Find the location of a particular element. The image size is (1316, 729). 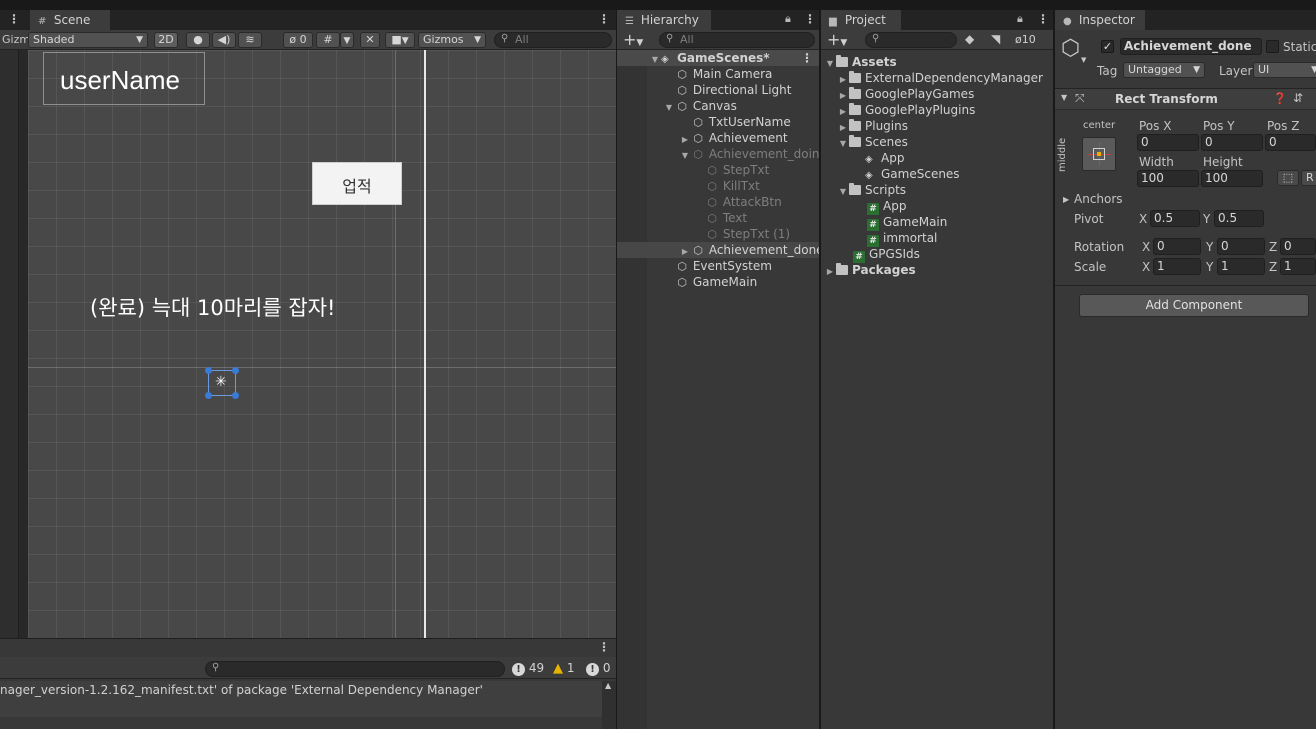

anchor-presets-button is located at coordinates (1099, 154).